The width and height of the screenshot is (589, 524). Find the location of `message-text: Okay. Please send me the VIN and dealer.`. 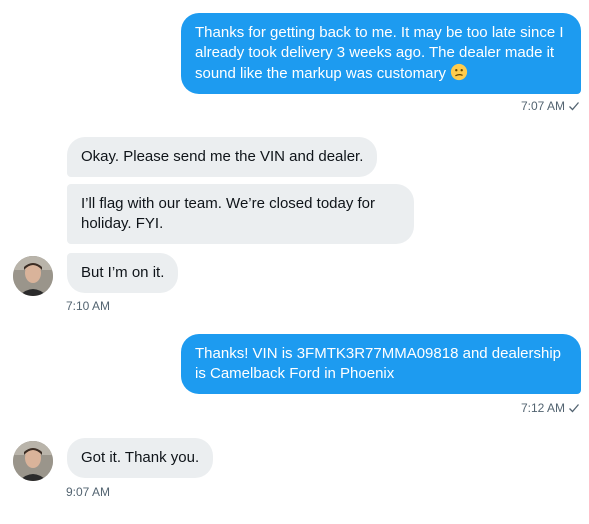

message-text: Okay. Please send me the VIN and dealer. is located at coordinates (222, 156).